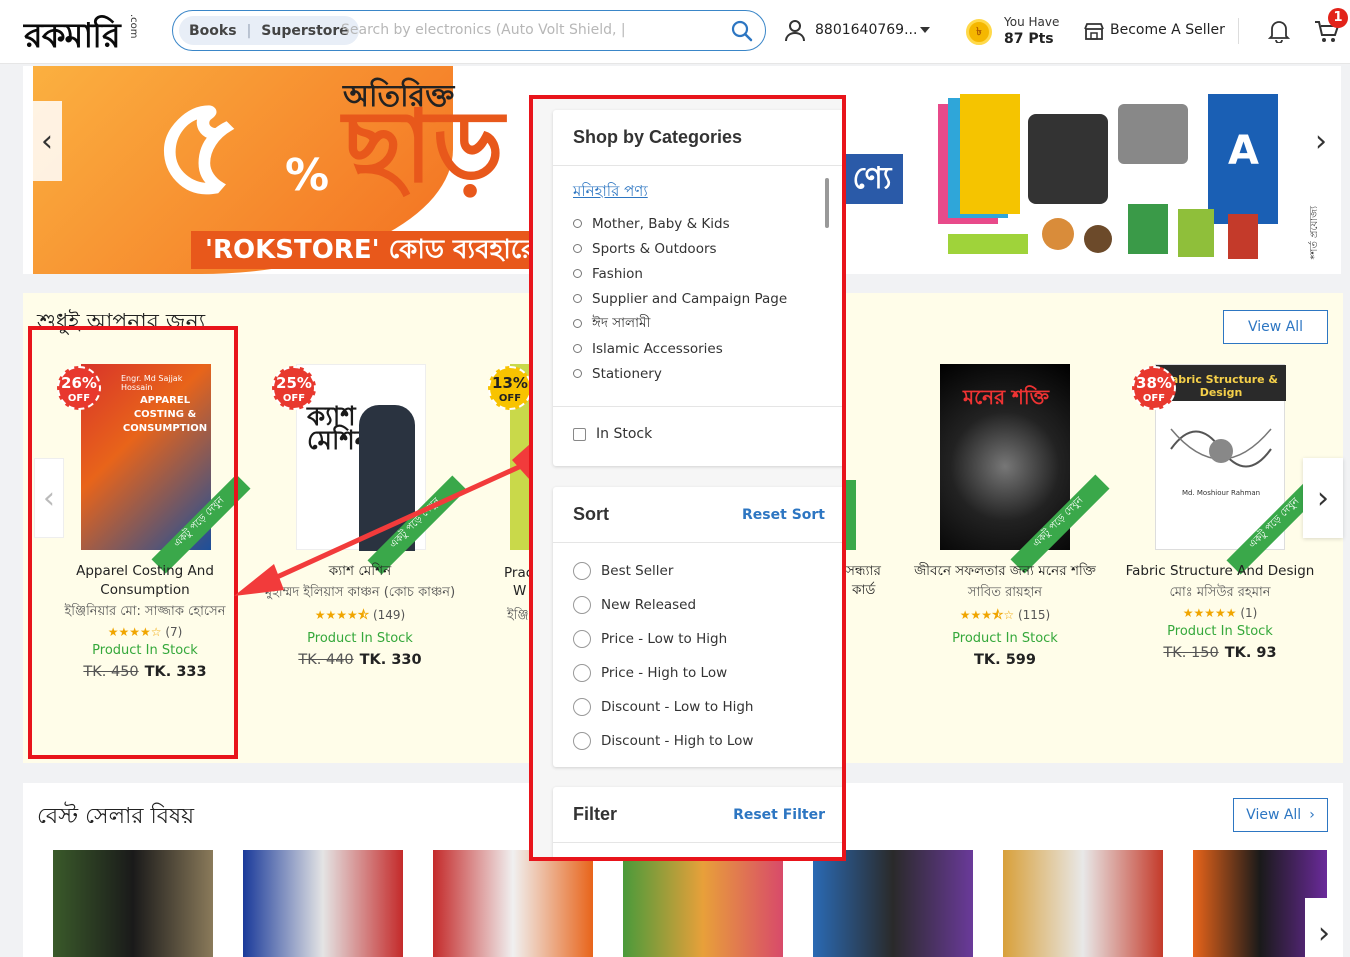  I want to click on category-item: Mother, Baby & Kids, so click(707, 223).